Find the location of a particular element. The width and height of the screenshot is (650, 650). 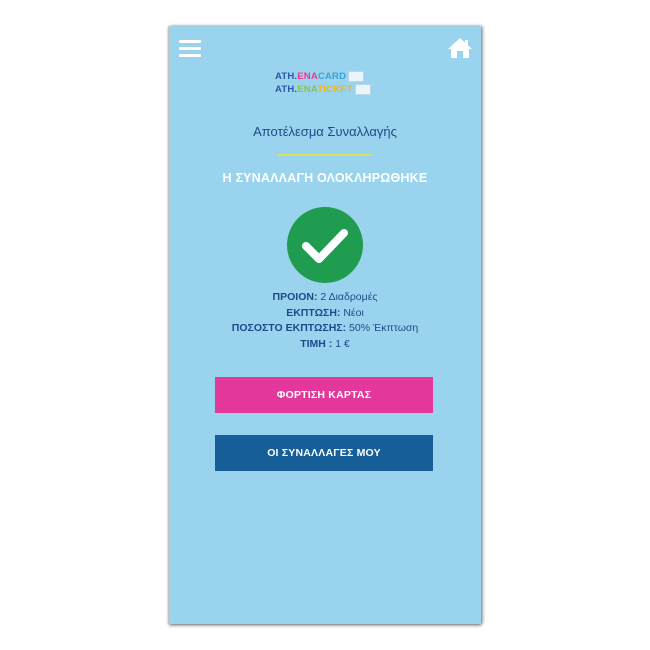

hamburger-menu-icon is located at coordinates (190, 49).